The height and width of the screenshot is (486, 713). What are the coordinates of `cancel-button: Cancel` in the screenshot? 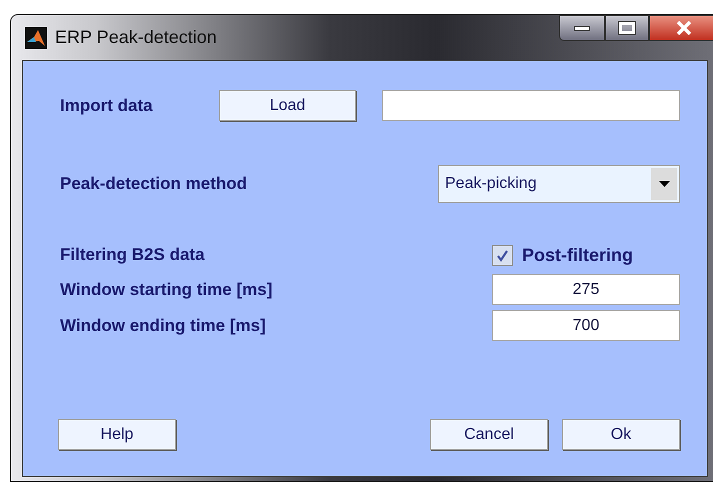 It's located at (489, 434).